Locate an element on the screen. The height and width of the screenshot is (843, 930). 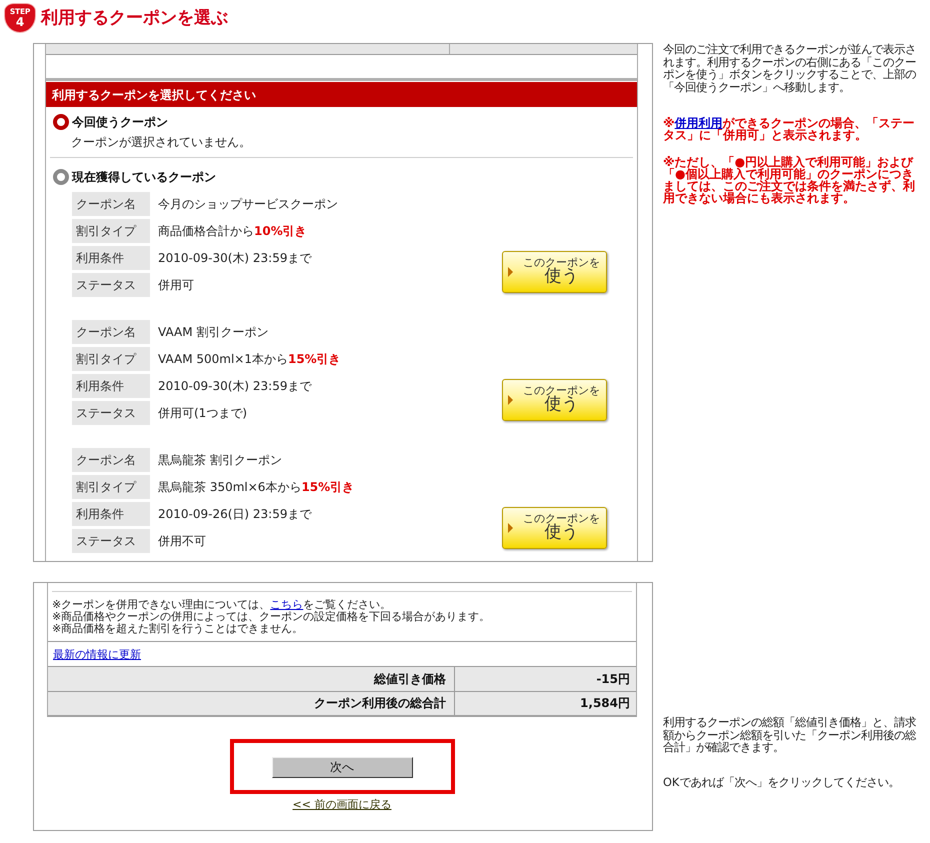
next-button: 次へ is located at coordinates (342, 767).